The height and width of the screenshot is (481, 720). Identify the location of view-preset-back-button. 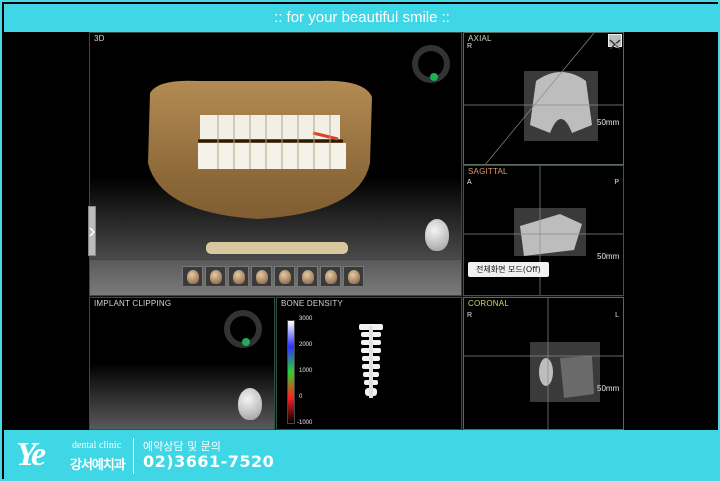
(307, 276).